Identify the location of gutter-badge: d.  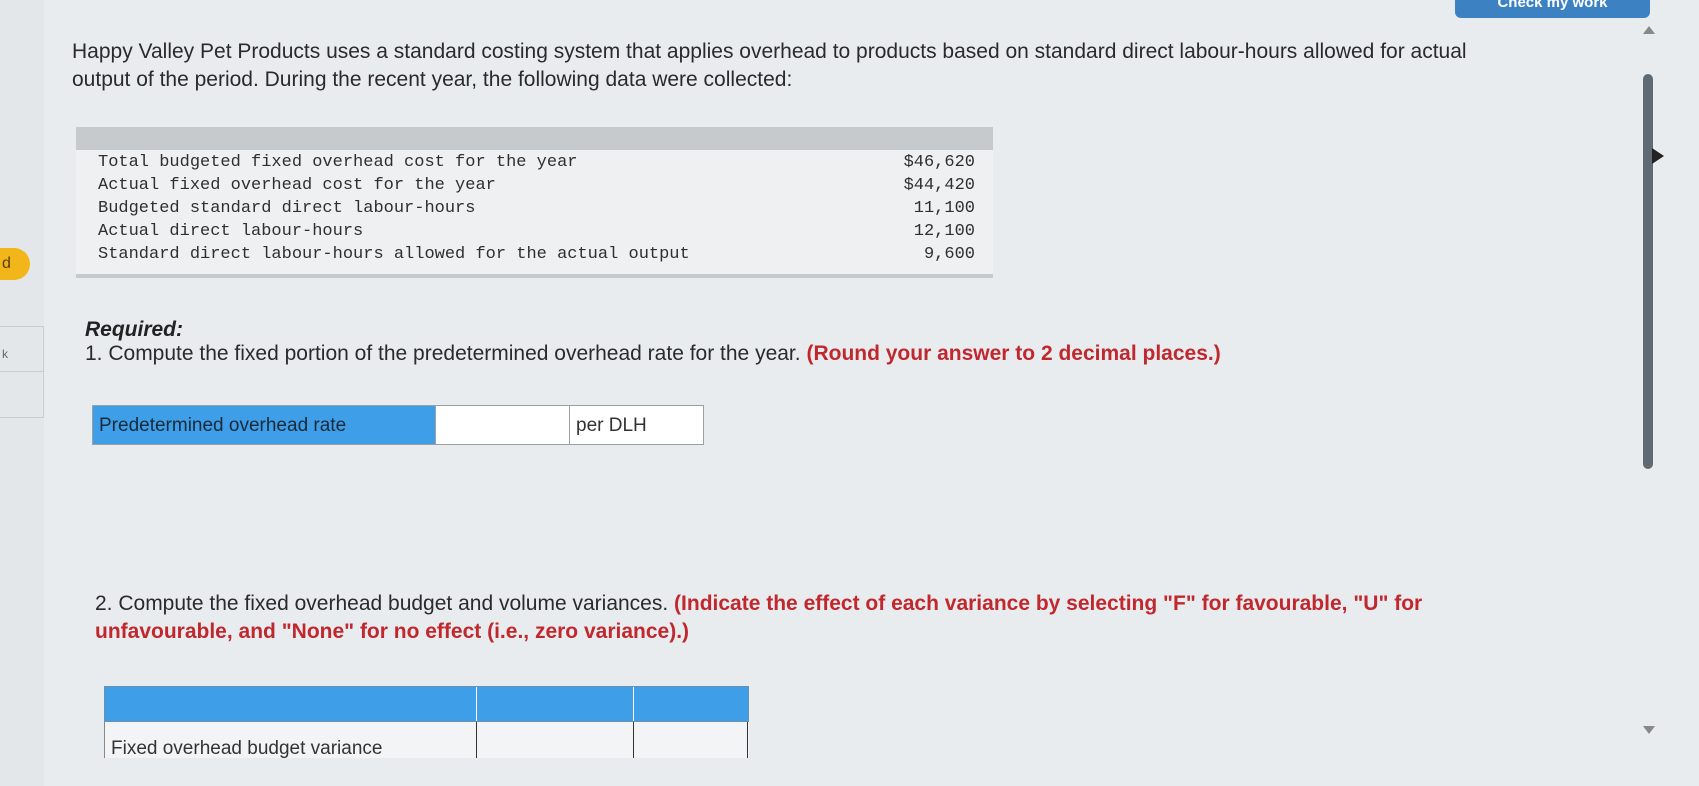
(15, 264).